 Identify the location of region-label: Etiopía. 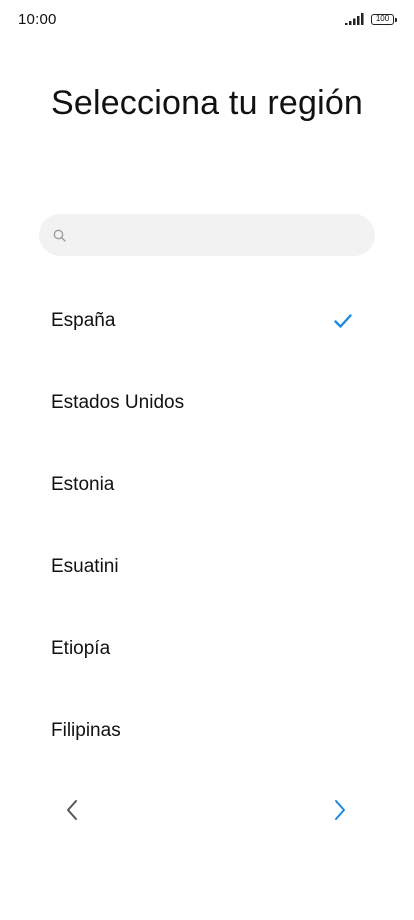
(81, 648).